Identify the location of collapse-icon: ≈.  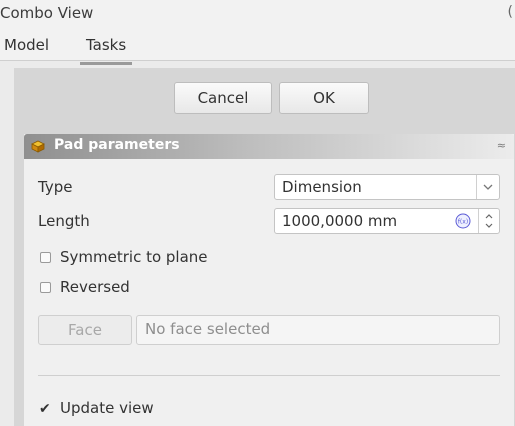
(501, 145).